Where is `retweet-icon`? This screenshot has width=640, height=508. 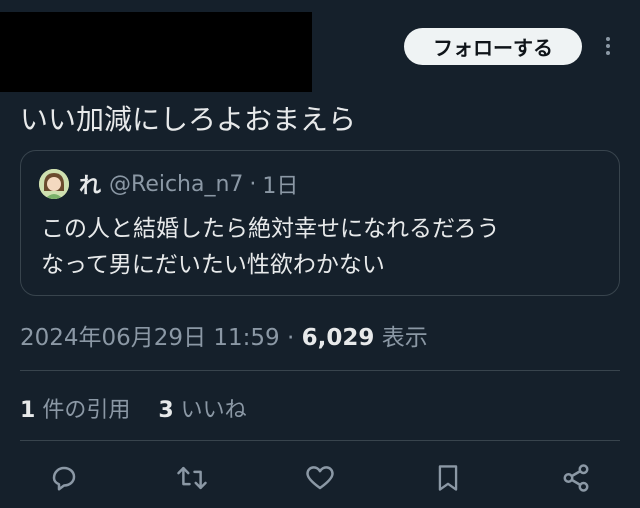
retweet-icon is located at coordinates (192, 478).